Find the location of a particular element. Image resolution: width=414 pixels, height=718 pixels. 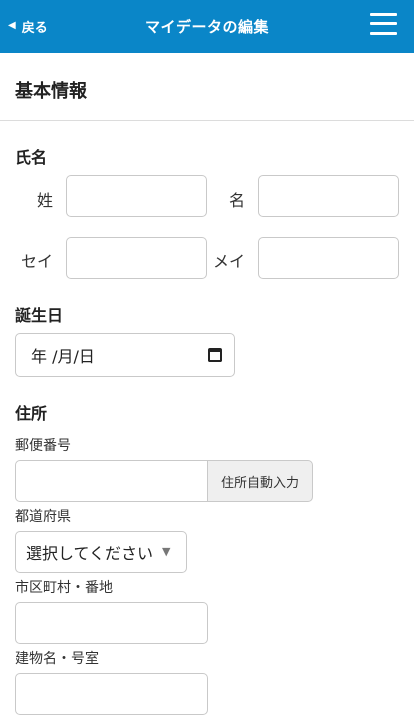

prefecture-label: 都道府県 is located at coordinates (43, 517).